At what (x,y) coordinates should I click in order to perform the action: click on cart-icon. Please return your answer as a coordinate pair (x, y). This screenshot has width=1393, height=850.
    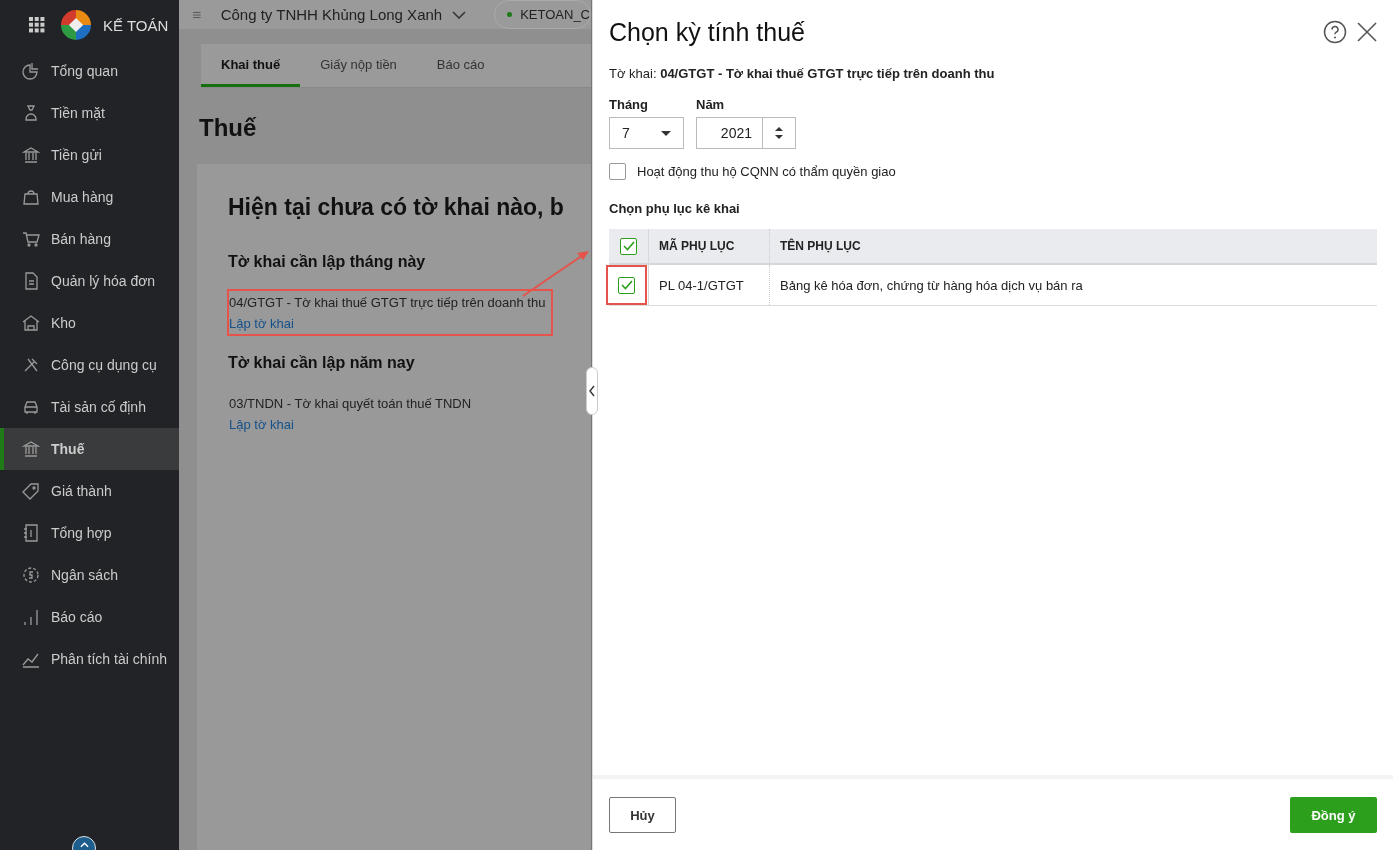
    Looking at the image, I should click on (31, 239).